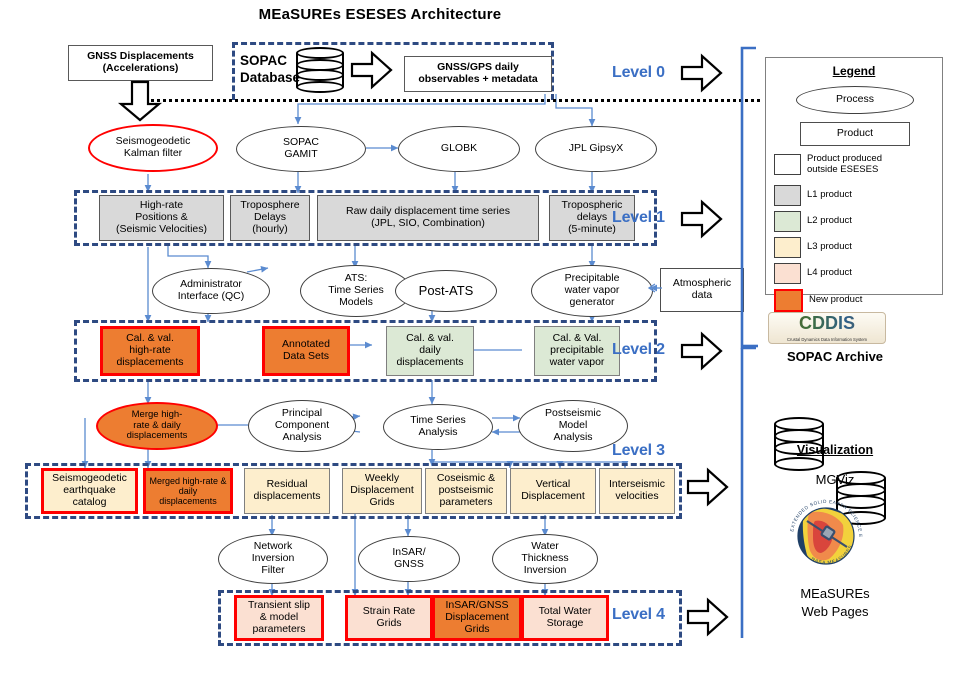  Describe the element at coordinates (545, 559) in the screenshot. I see `process-water-thickness-inversion: Water Thickness Inversion` at that location.